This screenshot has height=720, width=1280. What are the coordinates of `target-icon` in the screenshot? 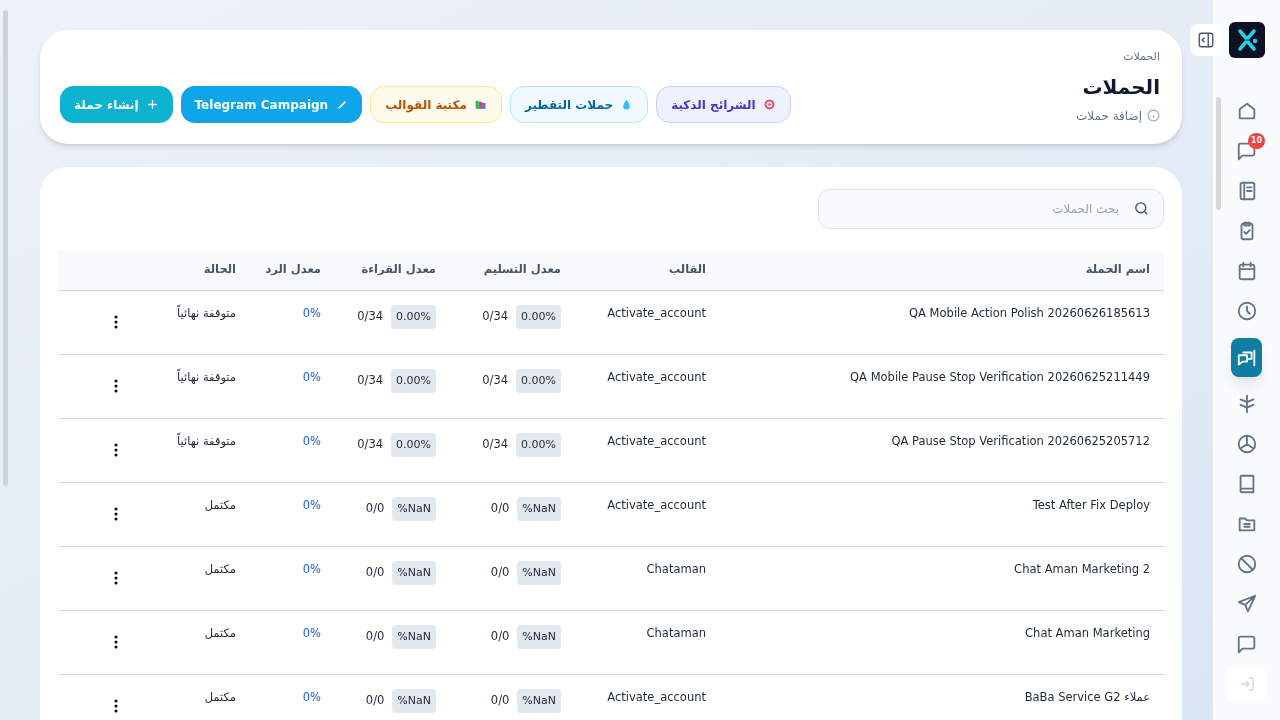 It's located at (769, 104).